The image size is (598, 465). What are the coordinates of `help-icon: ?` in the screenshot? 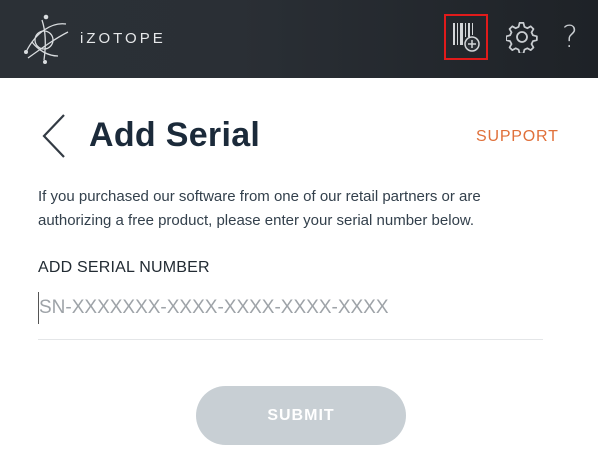 It's located at (570, 37).